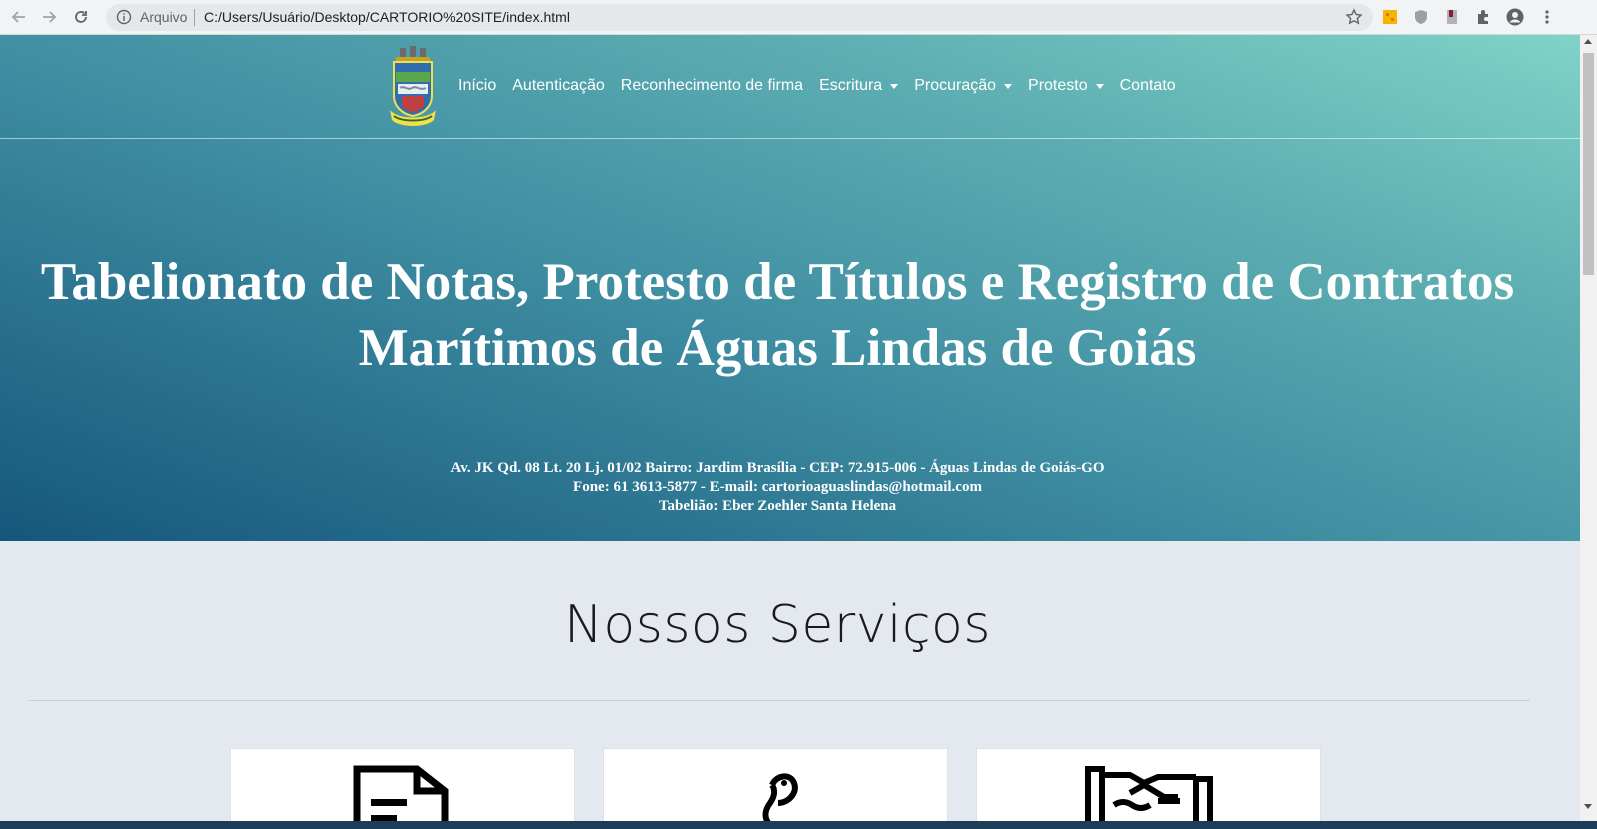 The width and height of the screenshot is (1597, 829). I want to click on nav-item-label: Protesto, so click(1058, 85).